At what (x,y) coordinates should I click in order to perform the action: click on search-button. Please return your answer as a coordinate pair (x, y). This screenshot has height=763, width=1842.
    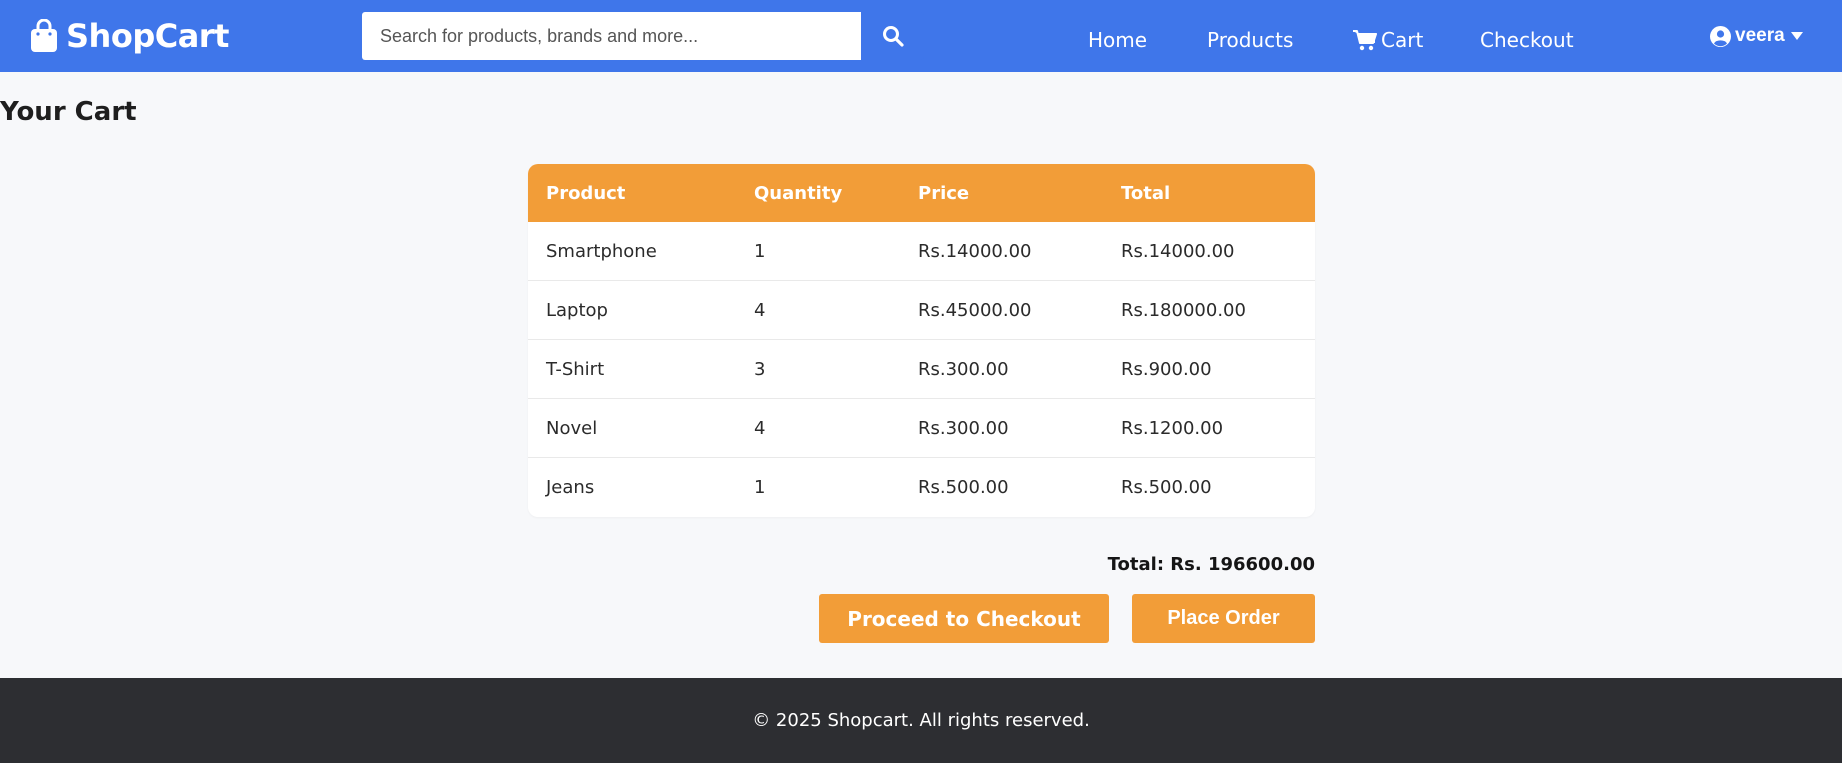
    Looking at the image, I should click on (892, 36).